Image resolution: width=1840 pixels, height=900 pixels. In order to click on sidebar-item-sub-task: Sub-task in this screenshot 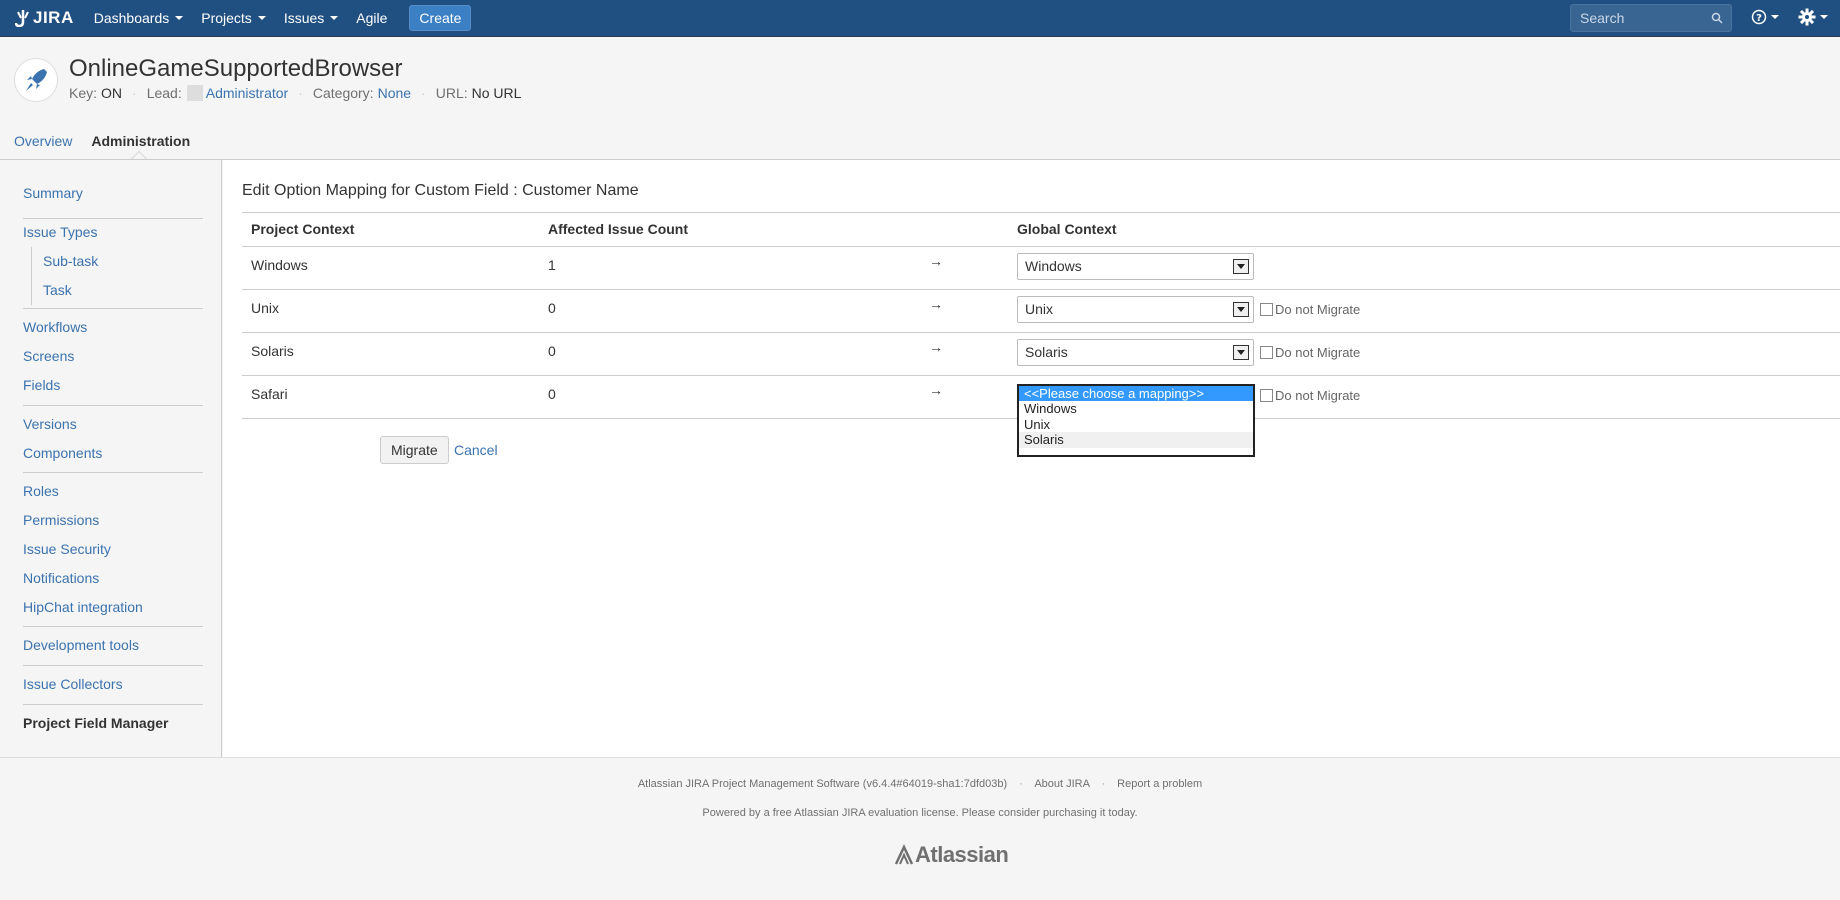, I will do `click(117, 261)`.